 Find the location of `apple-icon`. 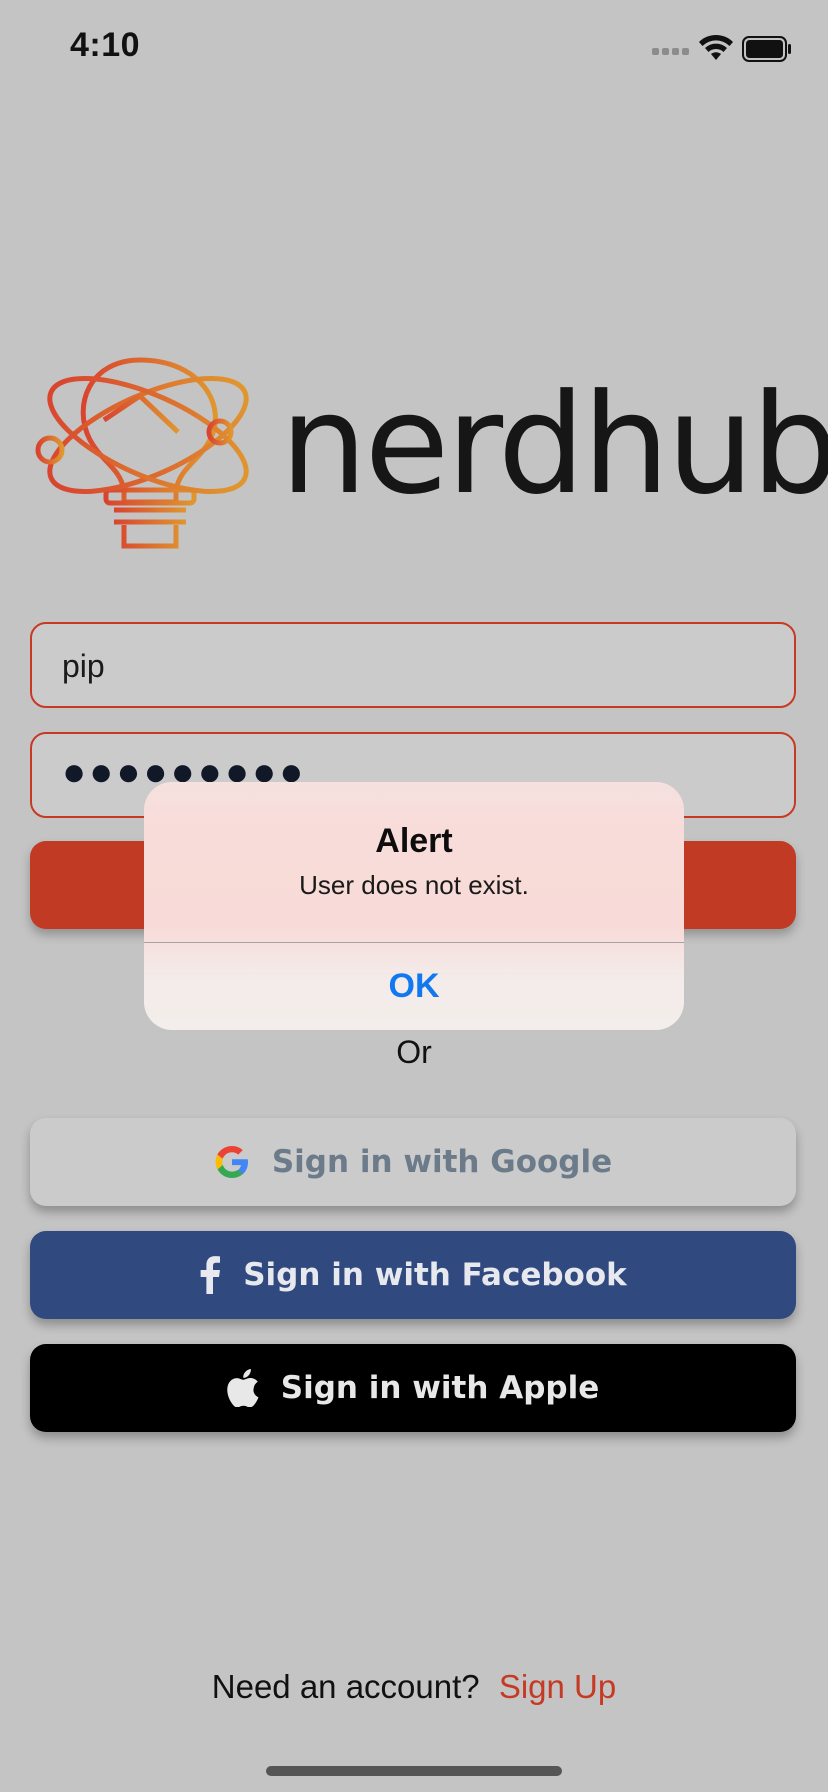

apple-icon is located at coordinates (243, 1388).